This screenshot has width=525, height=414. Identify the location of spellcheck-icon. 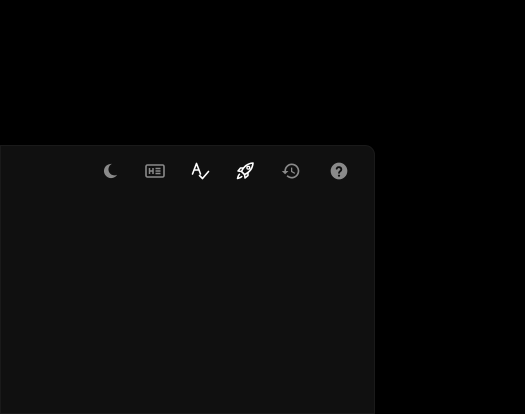
(200, 171).